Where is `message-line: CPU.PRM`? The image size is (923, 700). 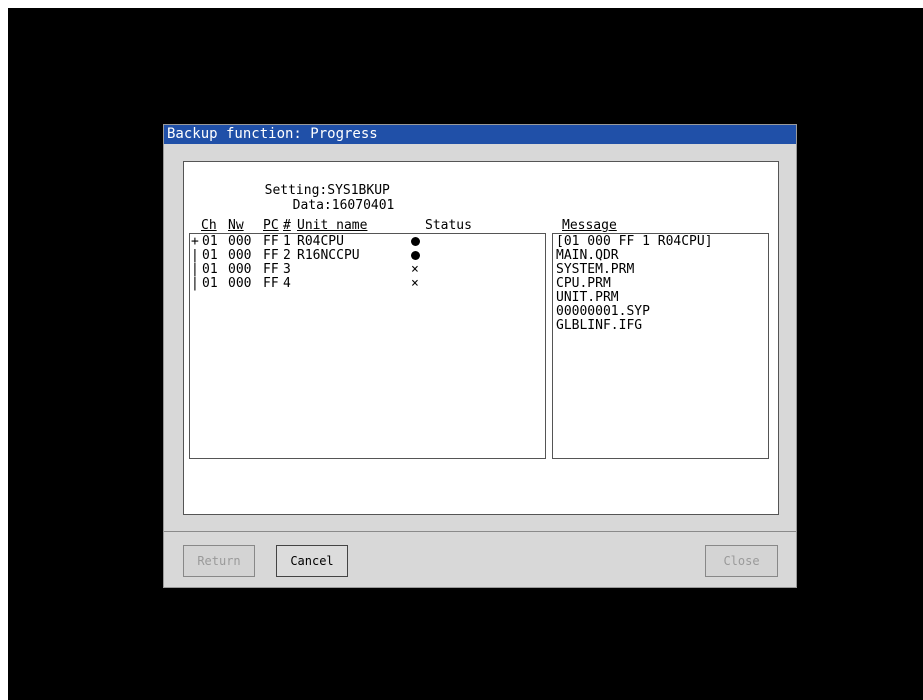 message-line: CPU.PRM is located at coordinates (583, 283).